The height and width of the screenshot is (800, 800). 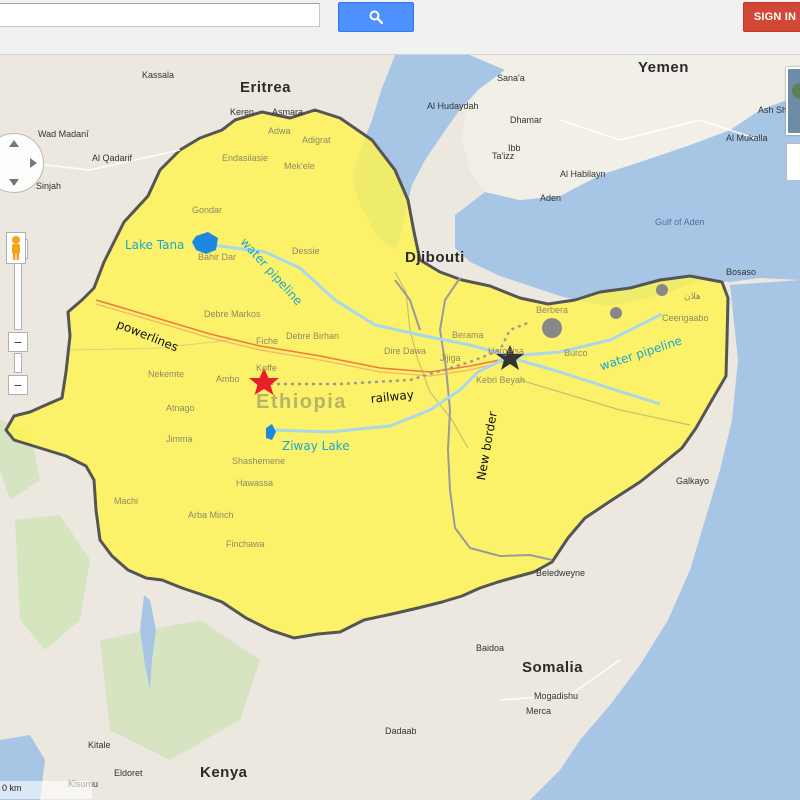 What do you see at coordinates (490, 648) in the screenshot?
I see `city-baidoa: Baidoa` at bounding box center [490, 648].